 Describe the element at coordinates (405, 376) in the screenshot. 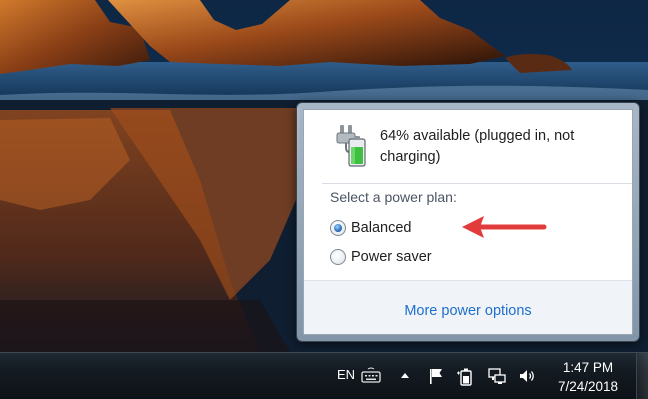

I see `show-hidden-icons-chevron-icon` at that location.